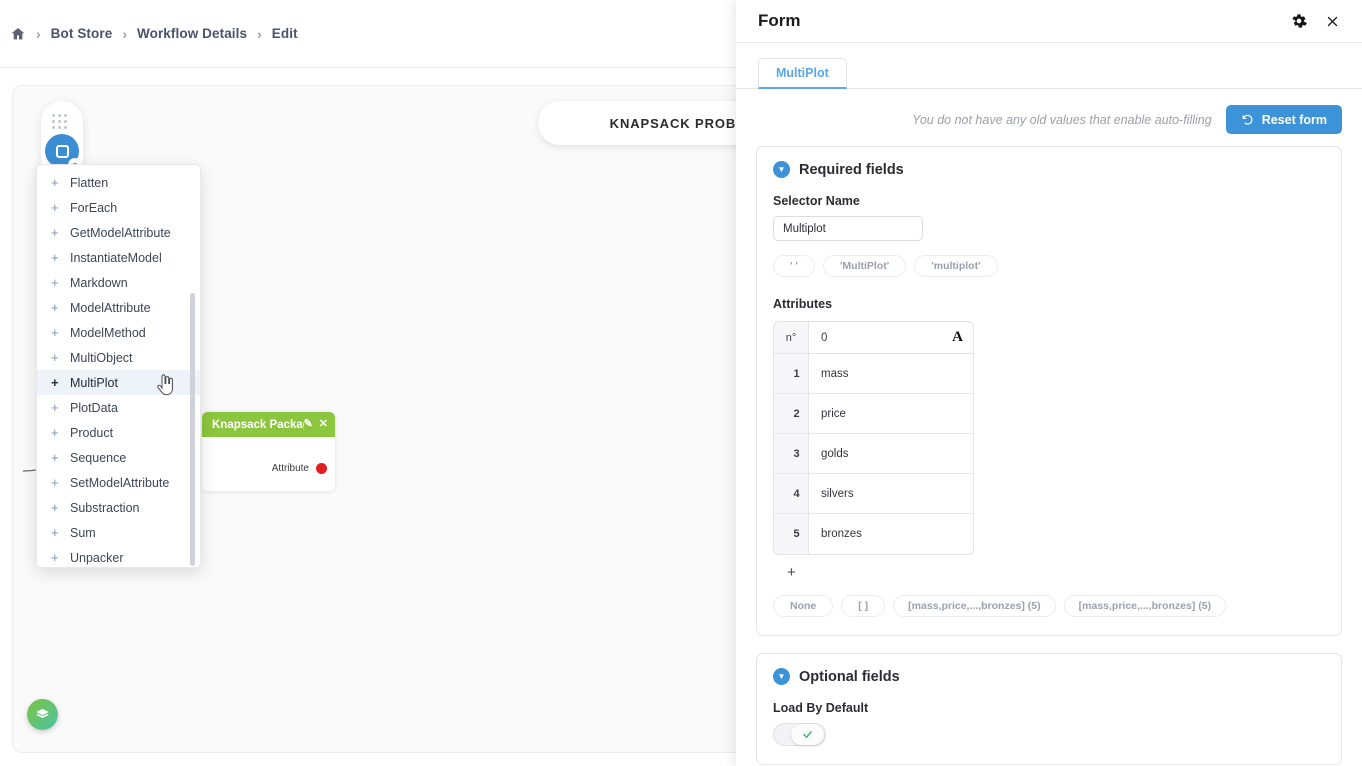  Describe the element at coordinates (791, 374) in the screenshot. I see `row-index: 1` at that location.